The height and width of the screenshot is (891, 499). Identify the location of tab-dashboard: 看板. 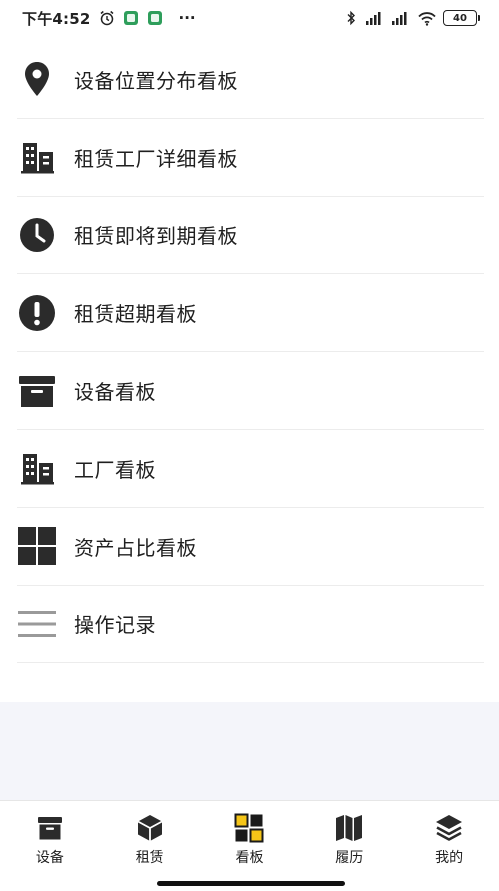
(250, 846).